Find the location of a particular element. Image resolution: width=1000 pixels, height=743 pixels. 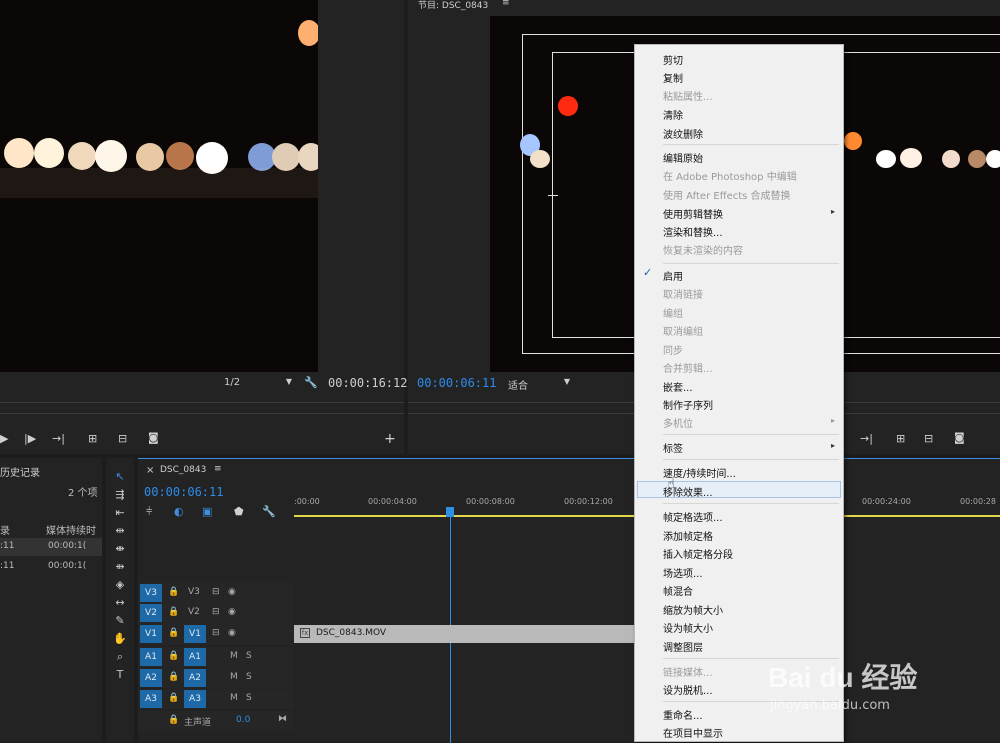

play-icon: ▶ is located at coordinates (4, 438).